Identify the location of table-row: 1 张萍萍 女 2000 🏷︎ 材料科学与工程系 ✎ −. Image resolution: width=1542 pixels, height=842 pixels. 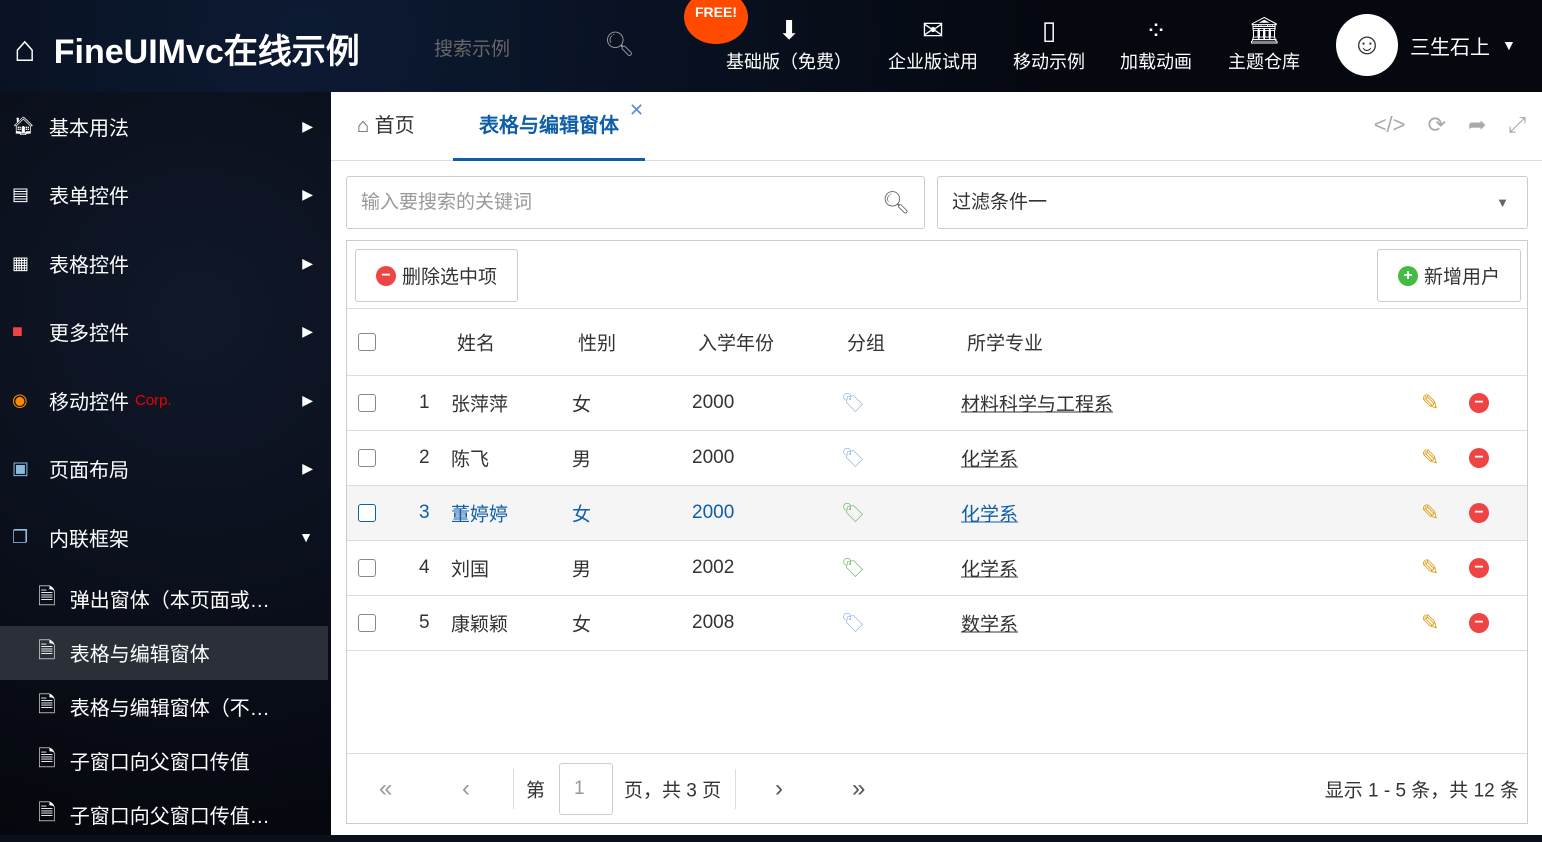
(937, 403).